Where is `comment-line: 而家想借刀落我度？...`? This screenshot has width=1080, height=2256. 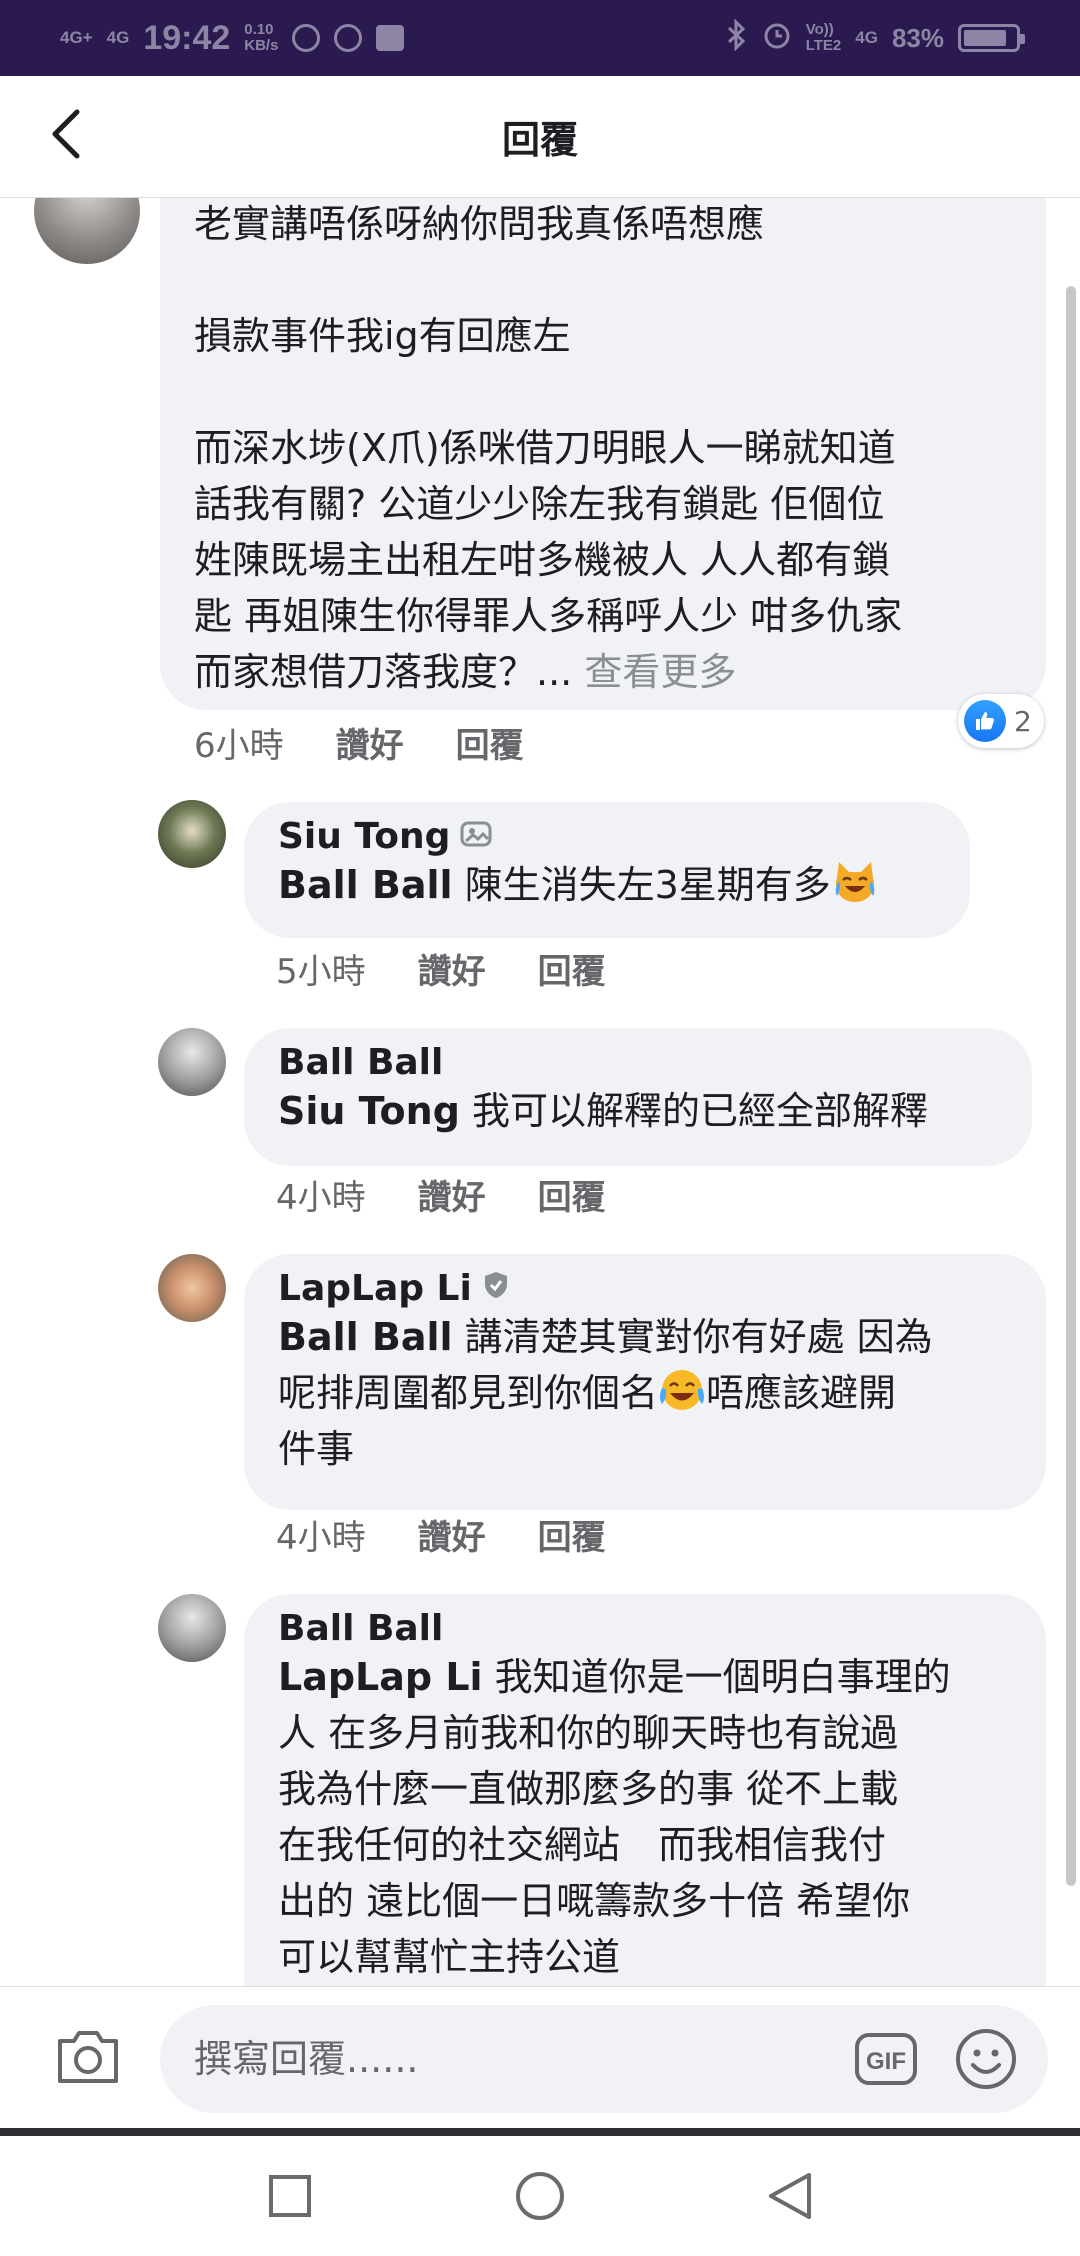
comment-line: 而家想借刀落我度？... is located at coordinates (383, 672).